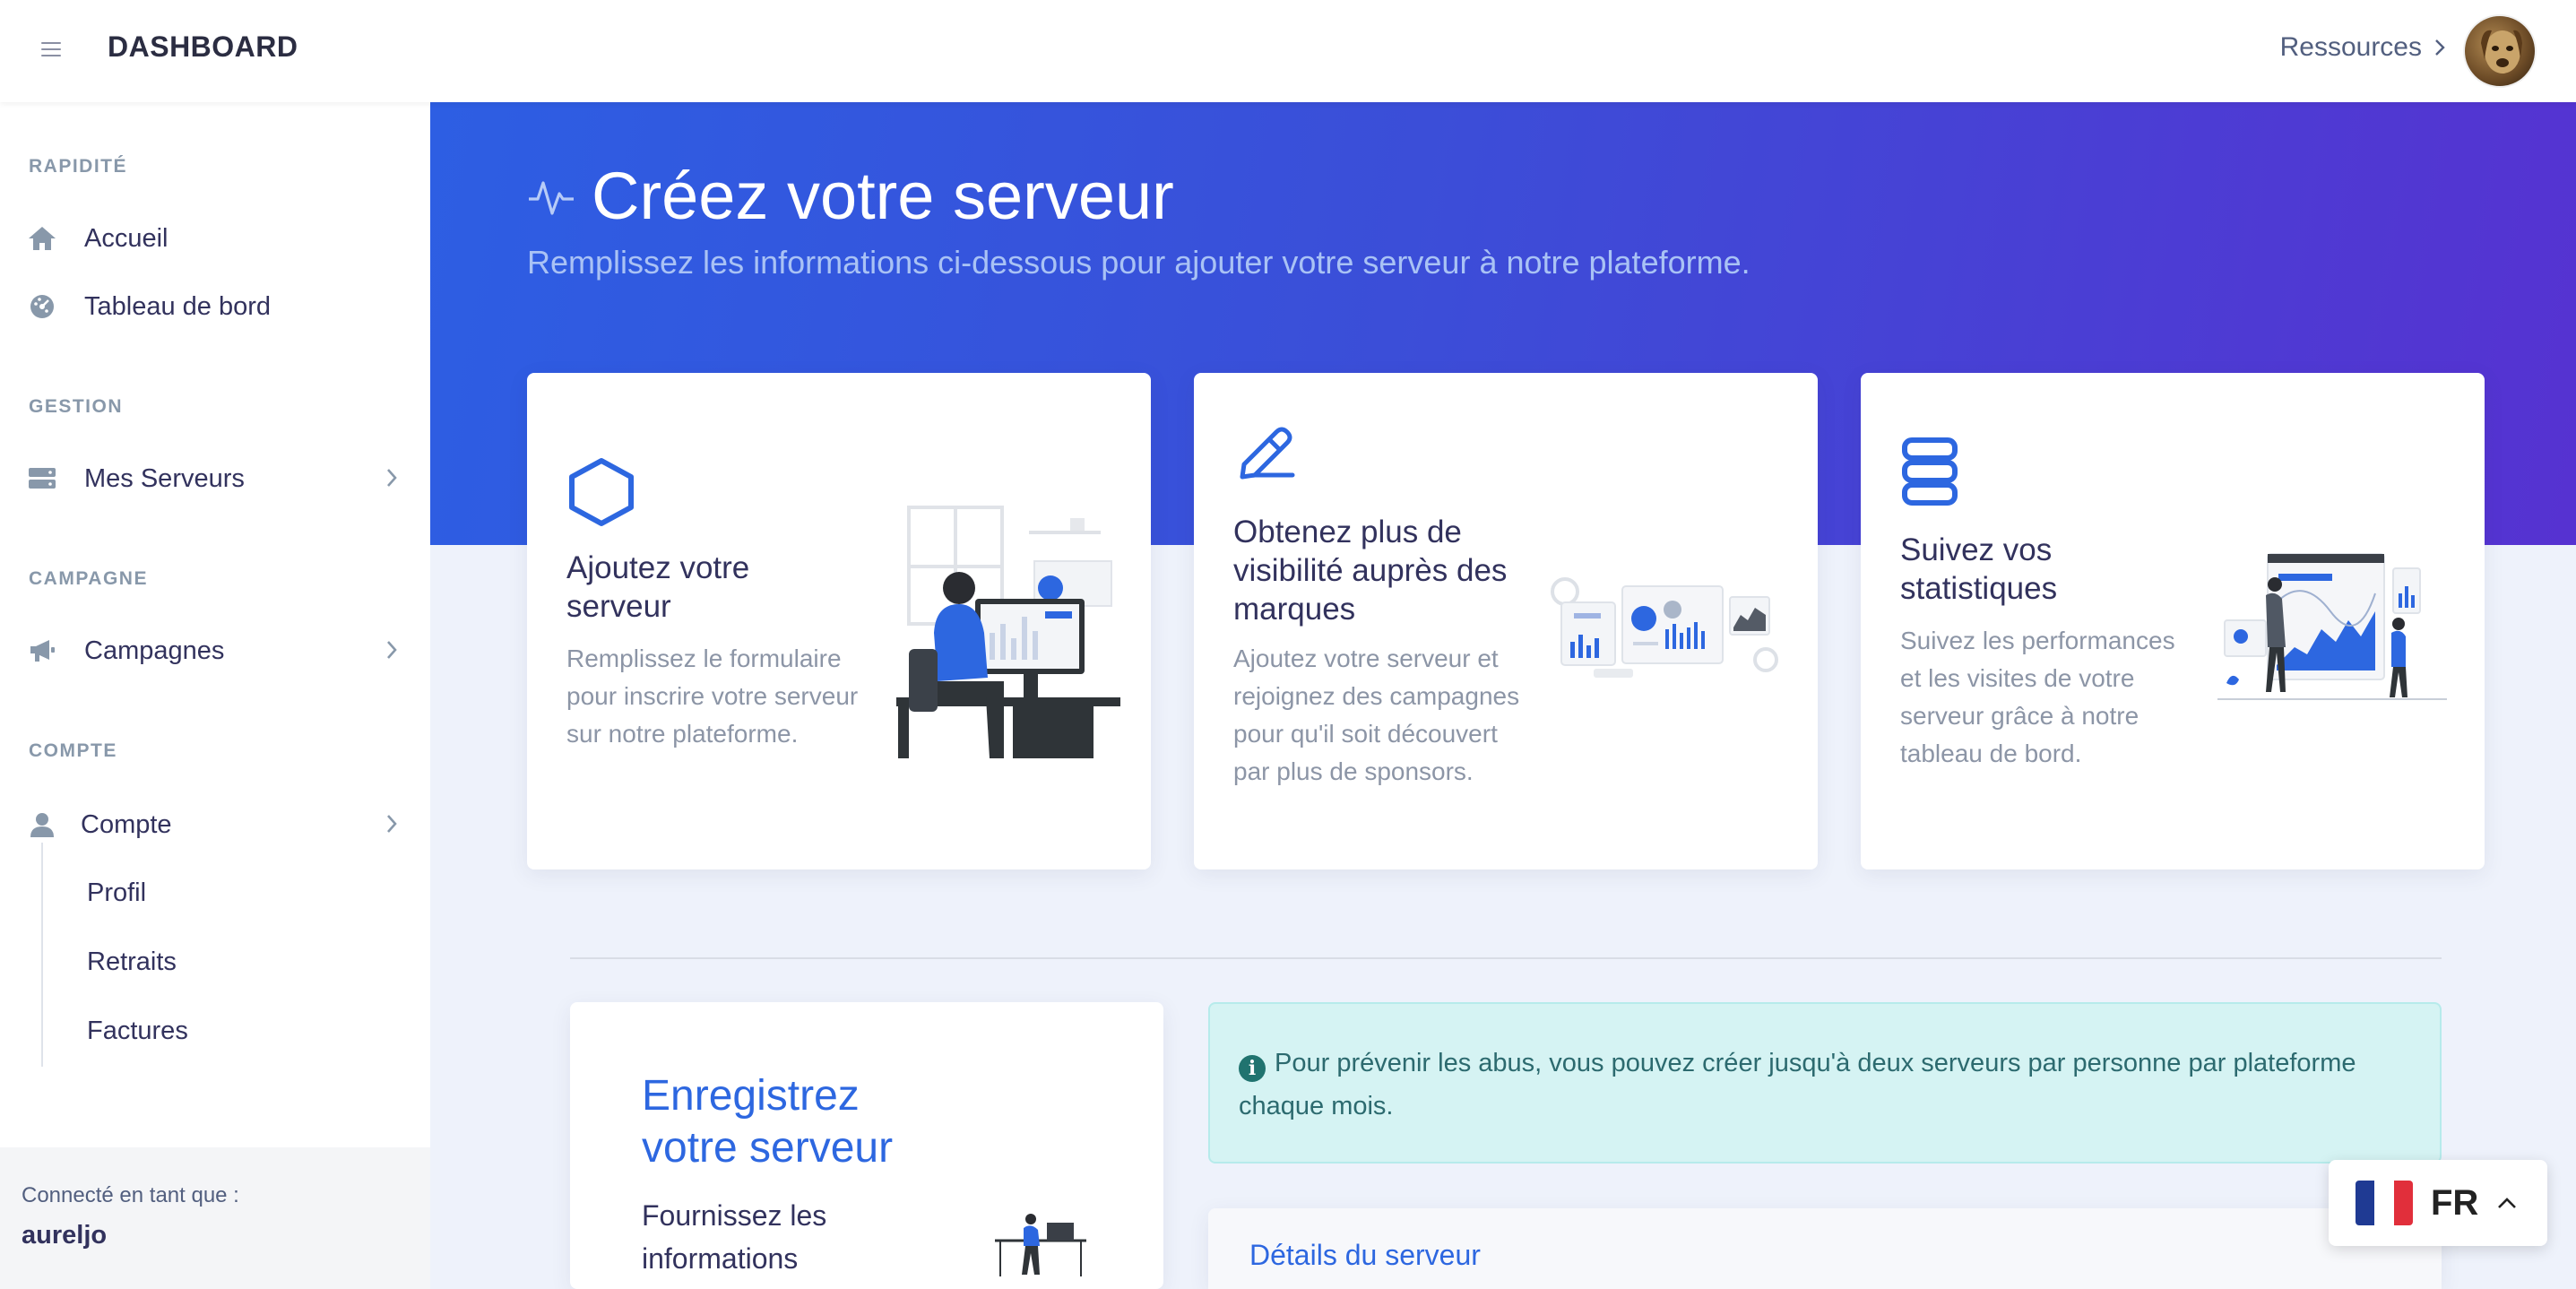 This screenshot has height=1289, width=2576. Describe the element at coordinates (1664, 627) in the screenshot. I see `dashboard-illustration` at that location.